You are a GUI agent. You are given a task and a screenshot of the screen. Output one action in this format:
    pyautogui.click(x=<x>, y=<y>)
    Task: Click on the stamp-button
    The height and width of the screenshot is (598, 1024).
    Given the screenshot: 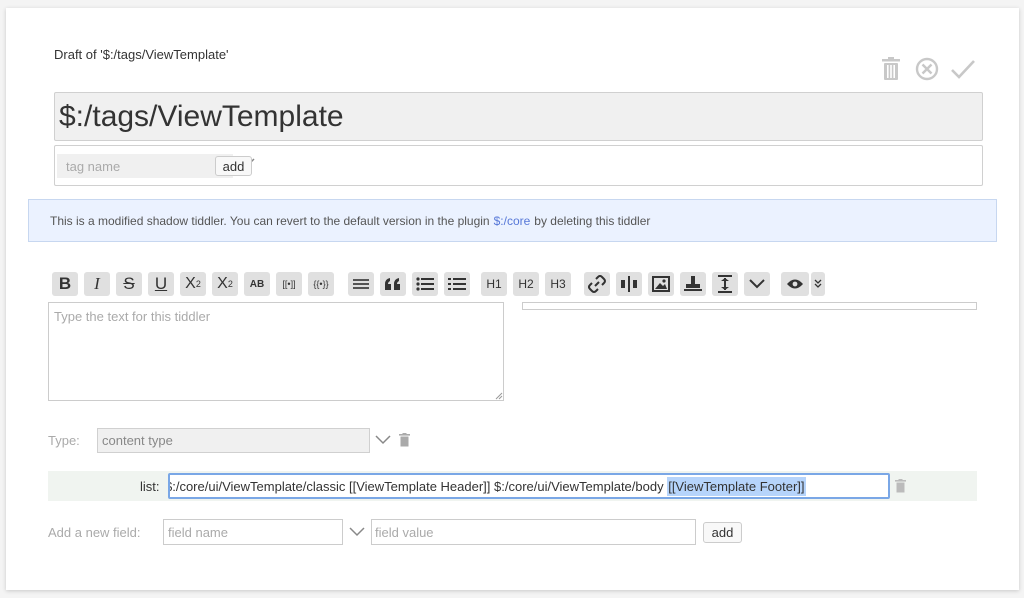 What is the action you would take?
    pyautogui.click(x=693, y=284)
    